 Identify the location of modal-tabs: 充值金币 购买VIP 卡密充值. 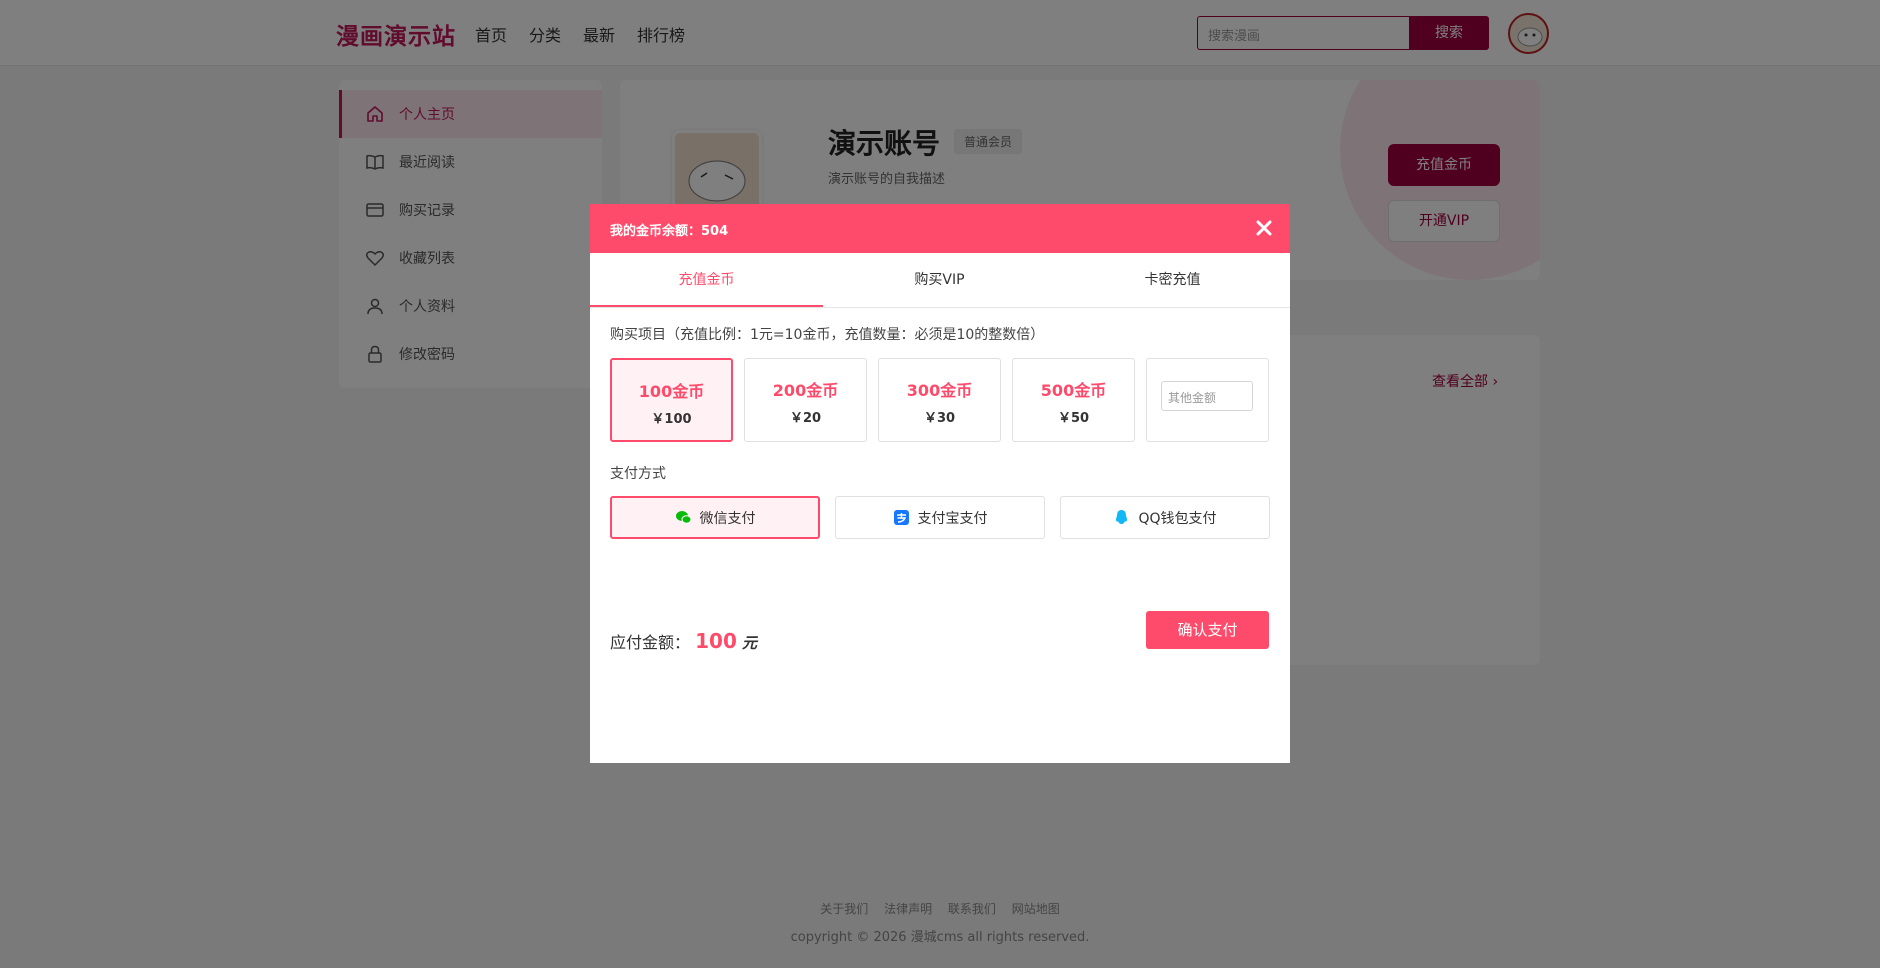
(940, 280).